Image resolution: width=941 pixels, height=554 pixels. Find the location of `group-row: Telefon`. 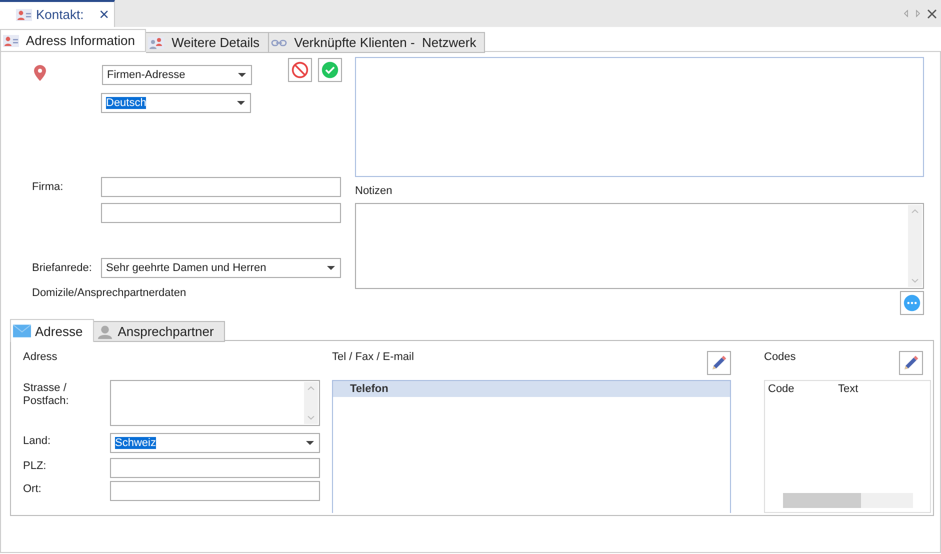

group-row: Telefon is located at coordinates (531, 389).